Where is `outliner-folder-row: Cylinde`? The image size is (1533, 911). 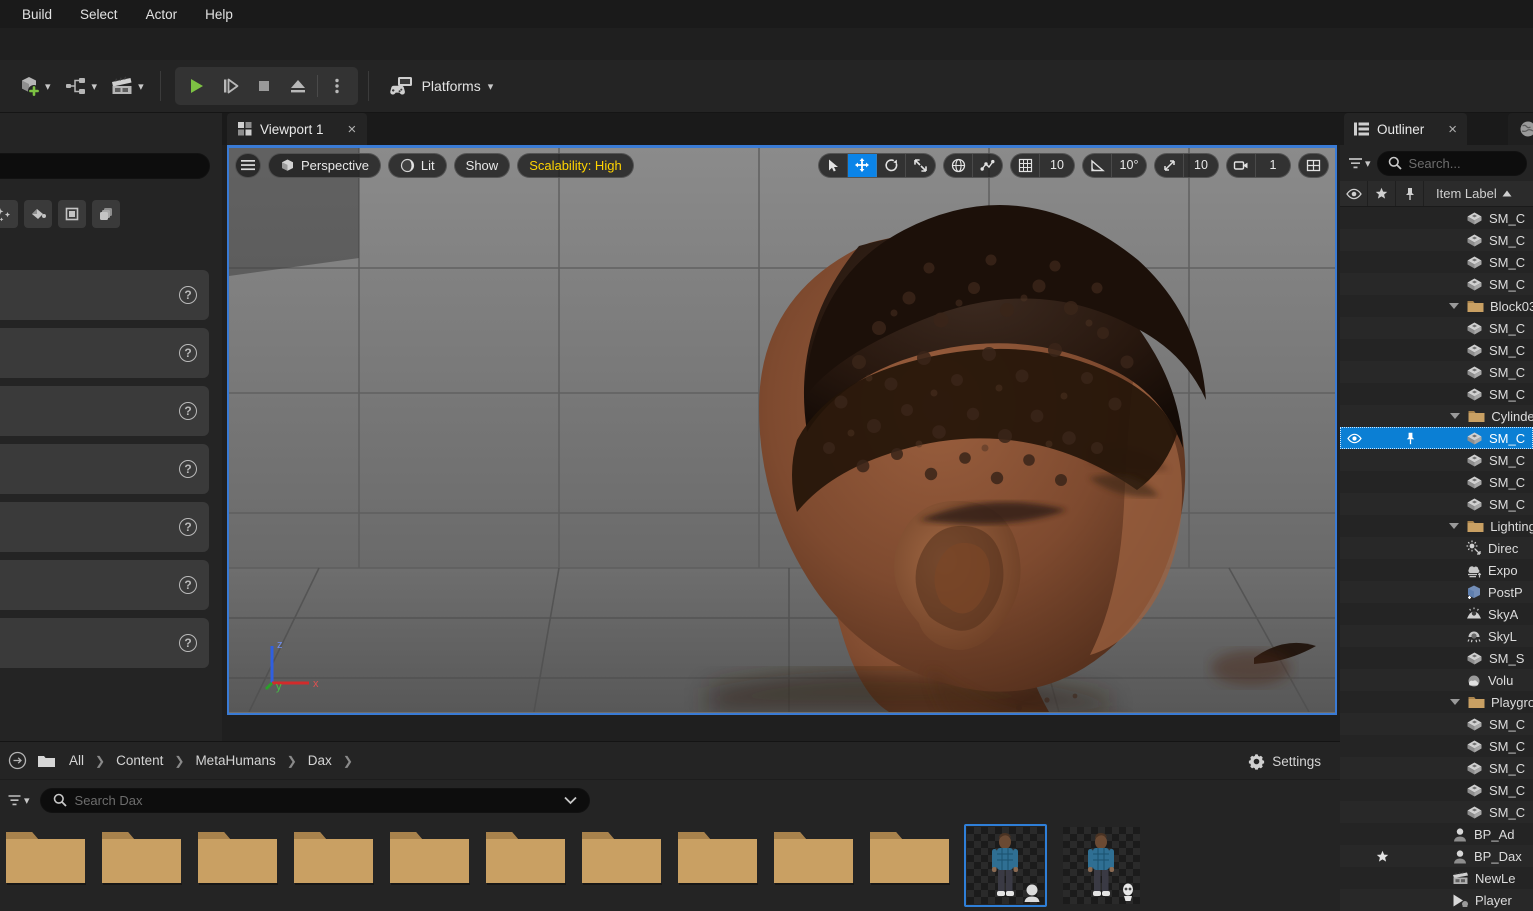
outliner-folder-row: Cylinde is located at coordinates (1436, 416).